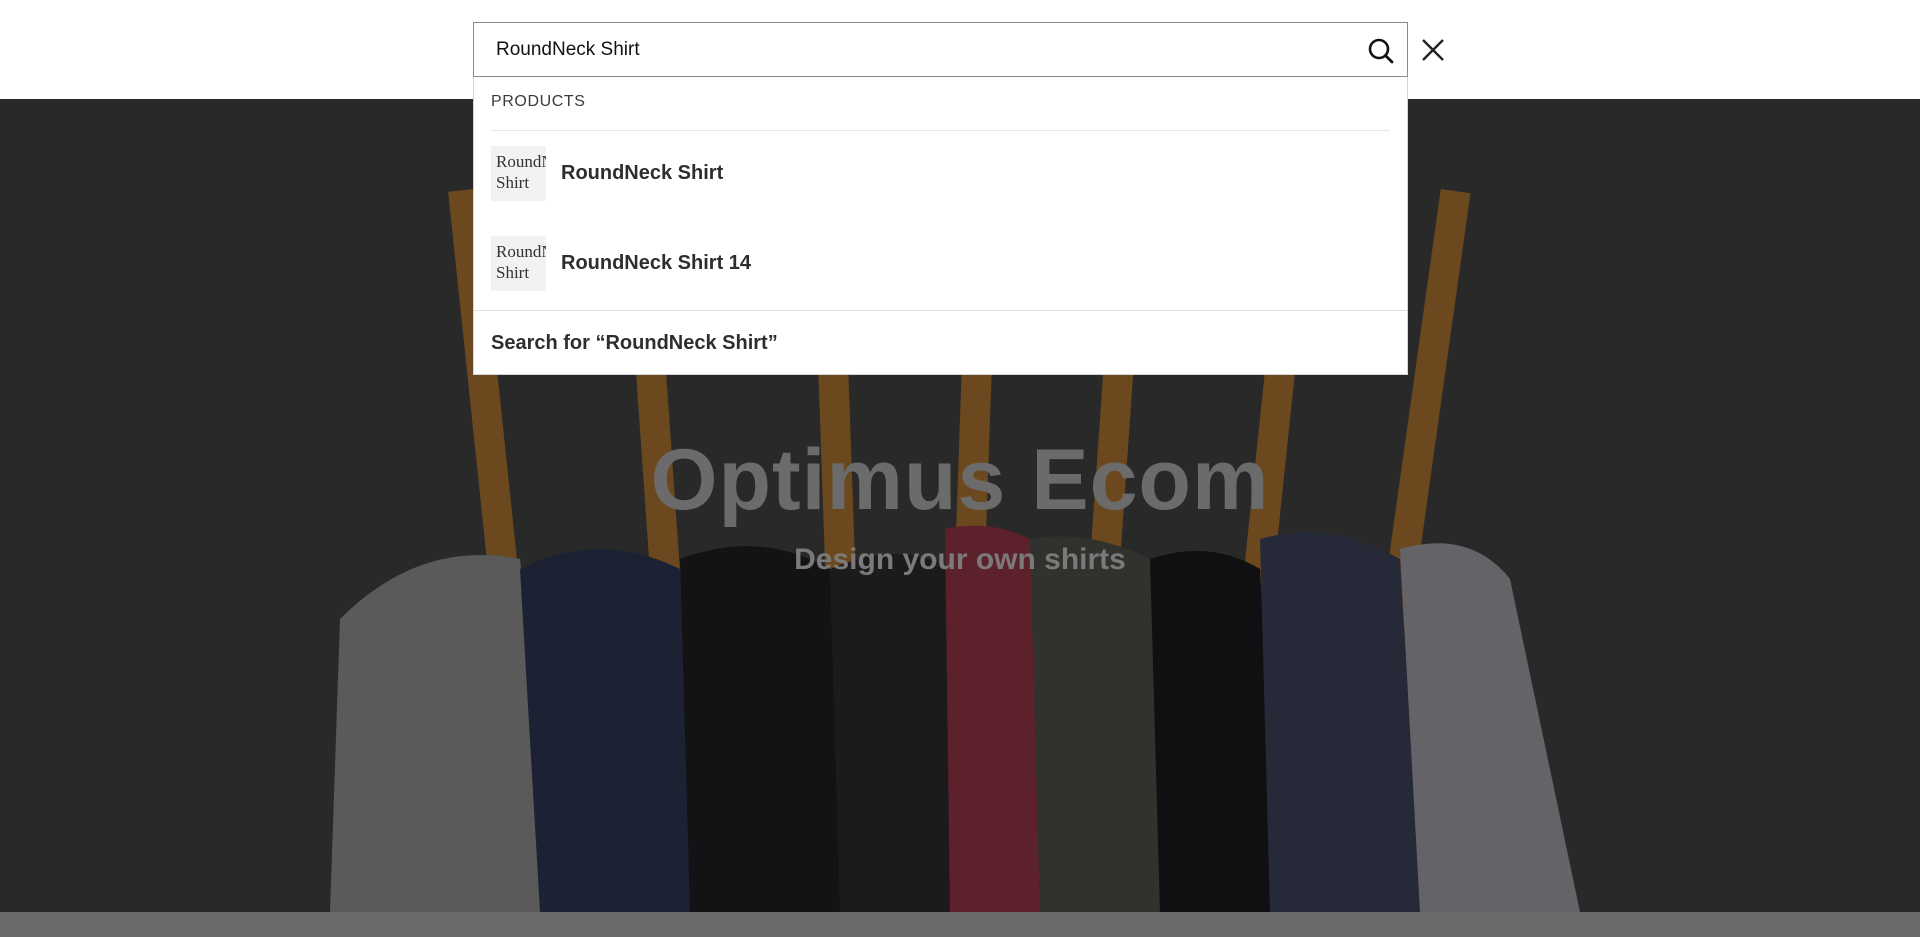 The width and height of the screenshot is (1920, 937). Describe the element at coordinates (634, 343) in the screenshot. I see `search-for-query-link: Search for “RoundNeck Shirt”` at that location.